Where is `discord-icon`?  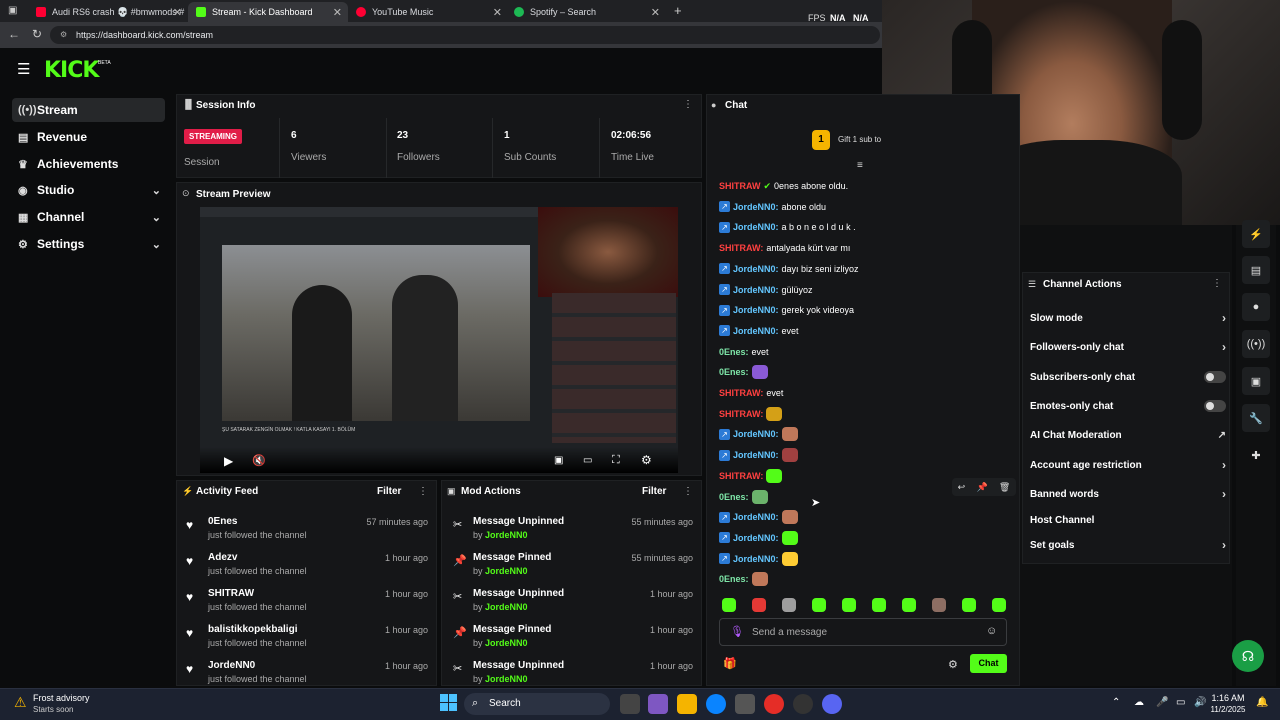
discord-icon is located at coordinates (832, 704).